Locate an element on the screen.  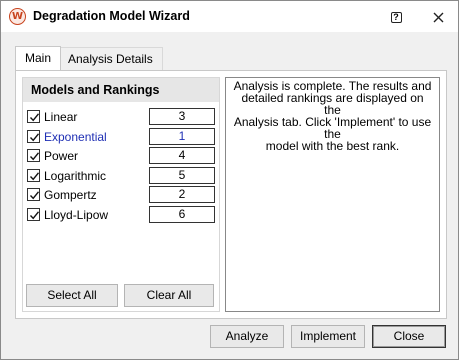
model-row: Linear 3 is located at coordinates (122, 117).